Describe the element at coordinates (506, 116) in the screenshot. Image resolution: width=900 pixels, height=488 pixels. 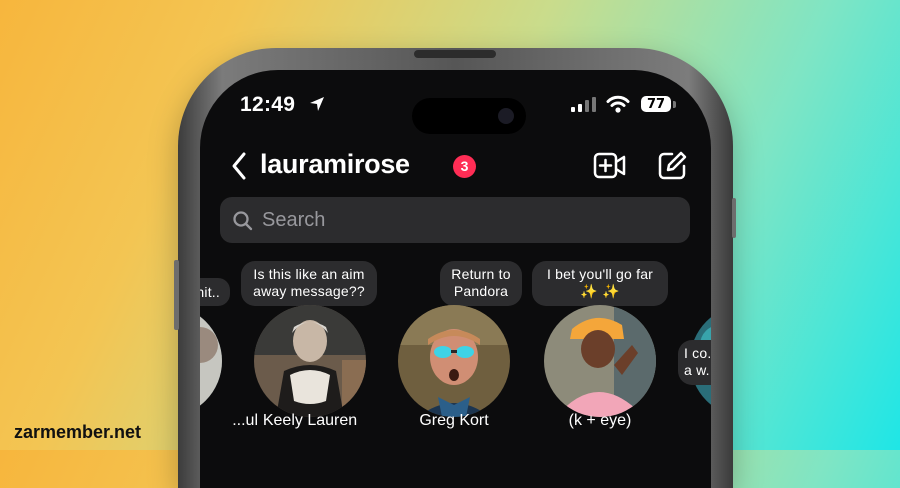
I see `front-camera` at that location.